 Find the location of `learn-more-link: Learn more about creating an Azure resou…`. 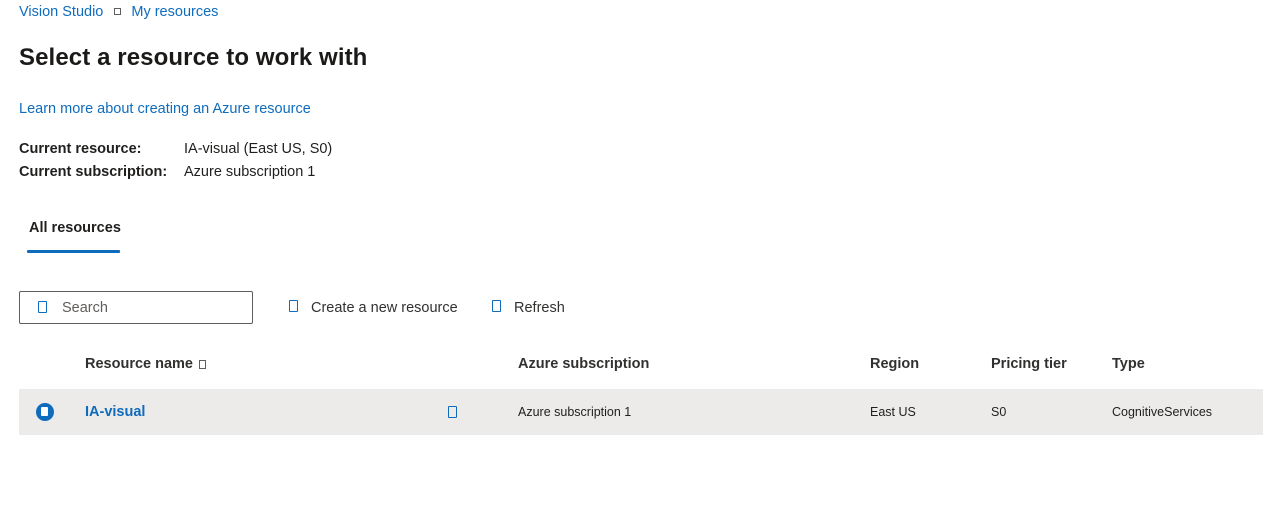

learn-more-link: Learn more about creating an Azure resou… is located at coordinates (165, 109).